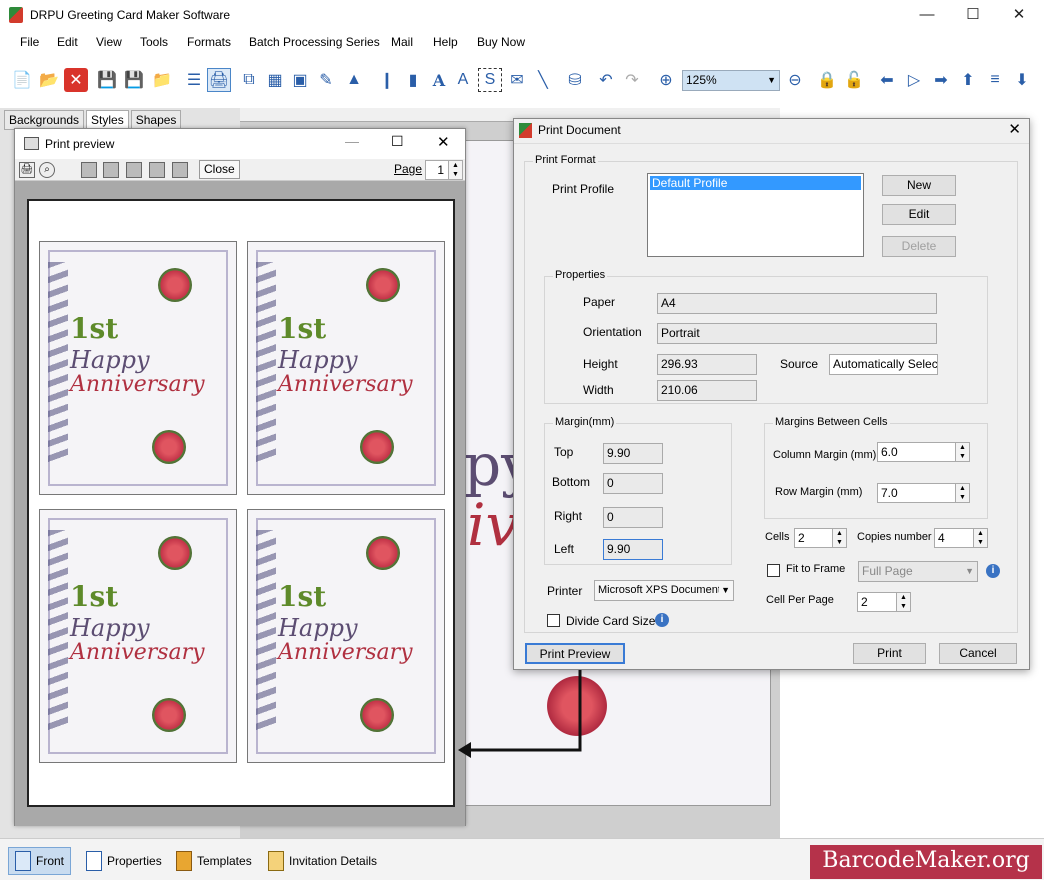 Image resolution: width=1044 pixels, height=880 pixels. Describe the element at coordinates (445, 42) in the screenshot. I see `menu-help: Help` at that location.